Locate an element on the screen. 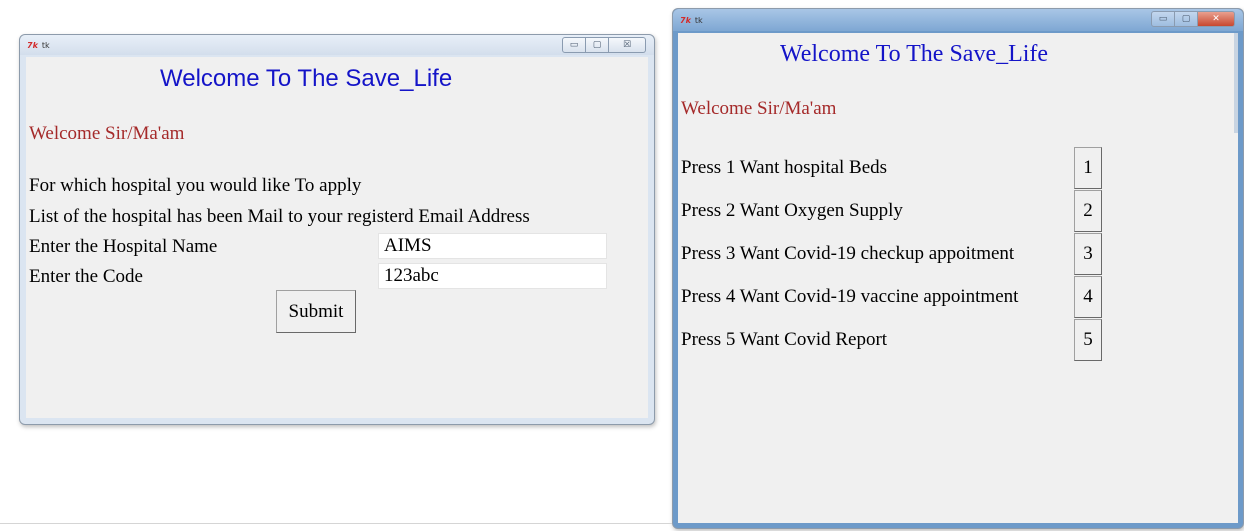  close-button: ✕ is located at coordinates (1216, 19).